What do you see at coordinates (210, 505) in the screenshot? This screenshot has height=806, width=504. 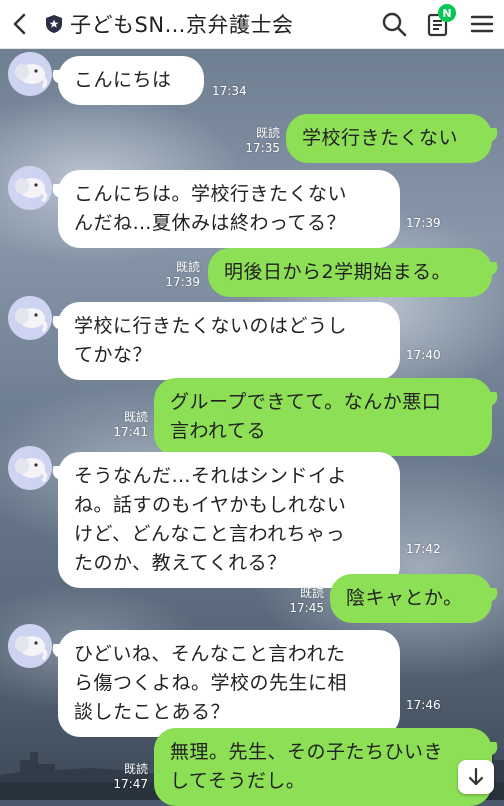 I see `message-text: ね。話すのもイヤかもしれない` at bounding box center [210, 505].